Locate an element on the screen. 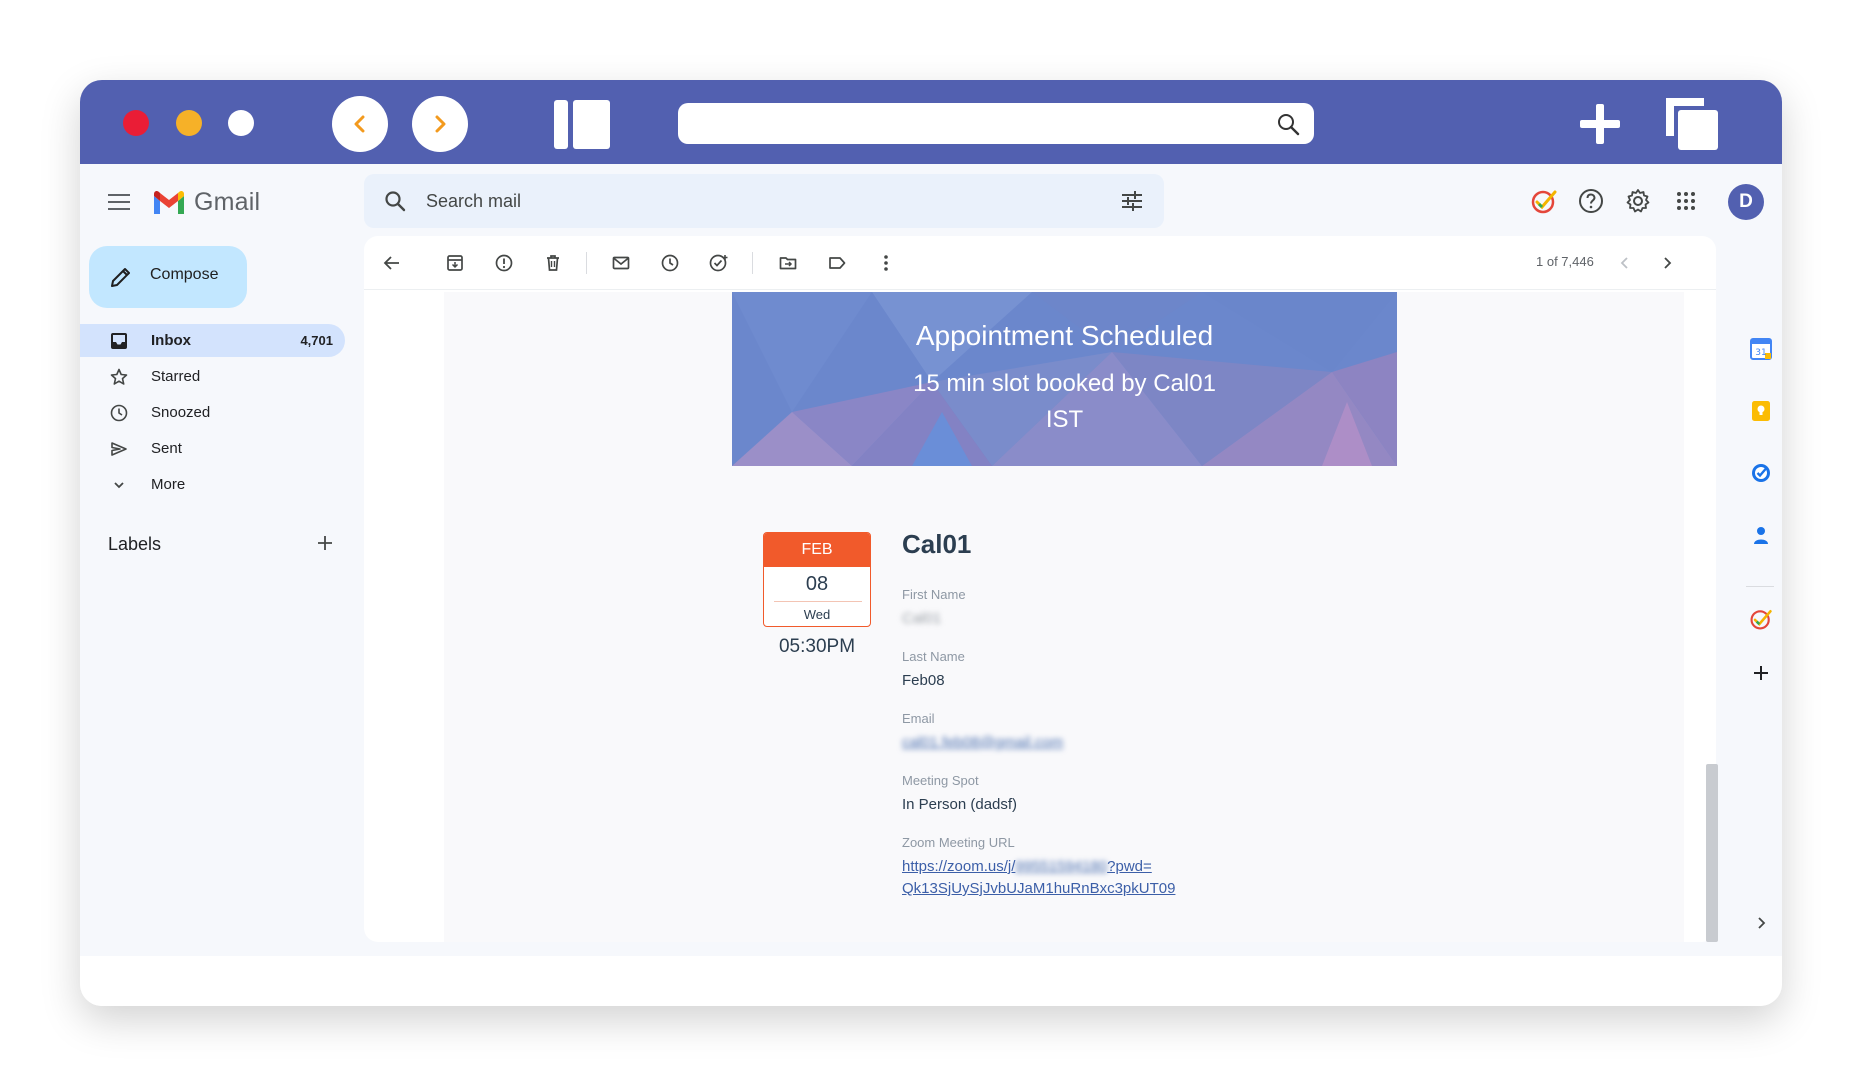 The image size is (1861, 1087). email-value-link: cal01.feb08@gmail.com is located at coordinates (982, 742).